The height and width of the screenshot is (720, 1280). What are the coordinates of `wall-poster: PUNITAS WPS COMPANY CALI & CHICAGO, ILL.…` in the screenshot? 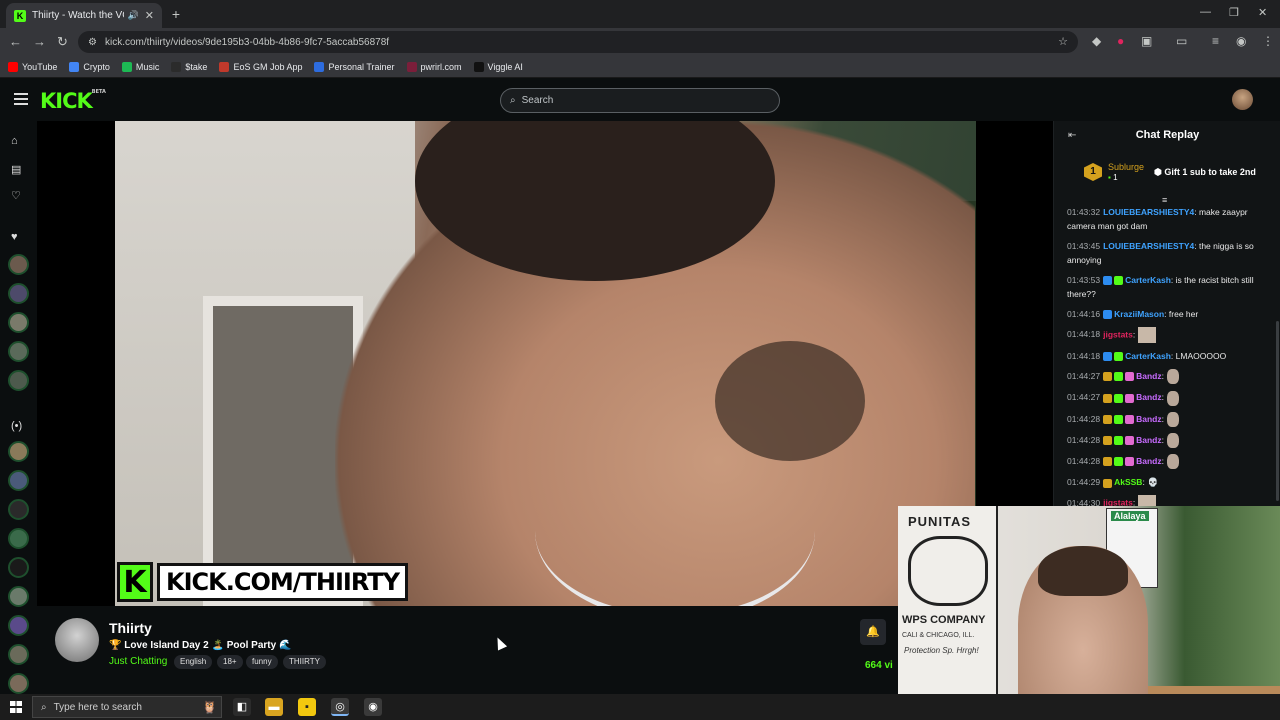 It's located at (948, 613).